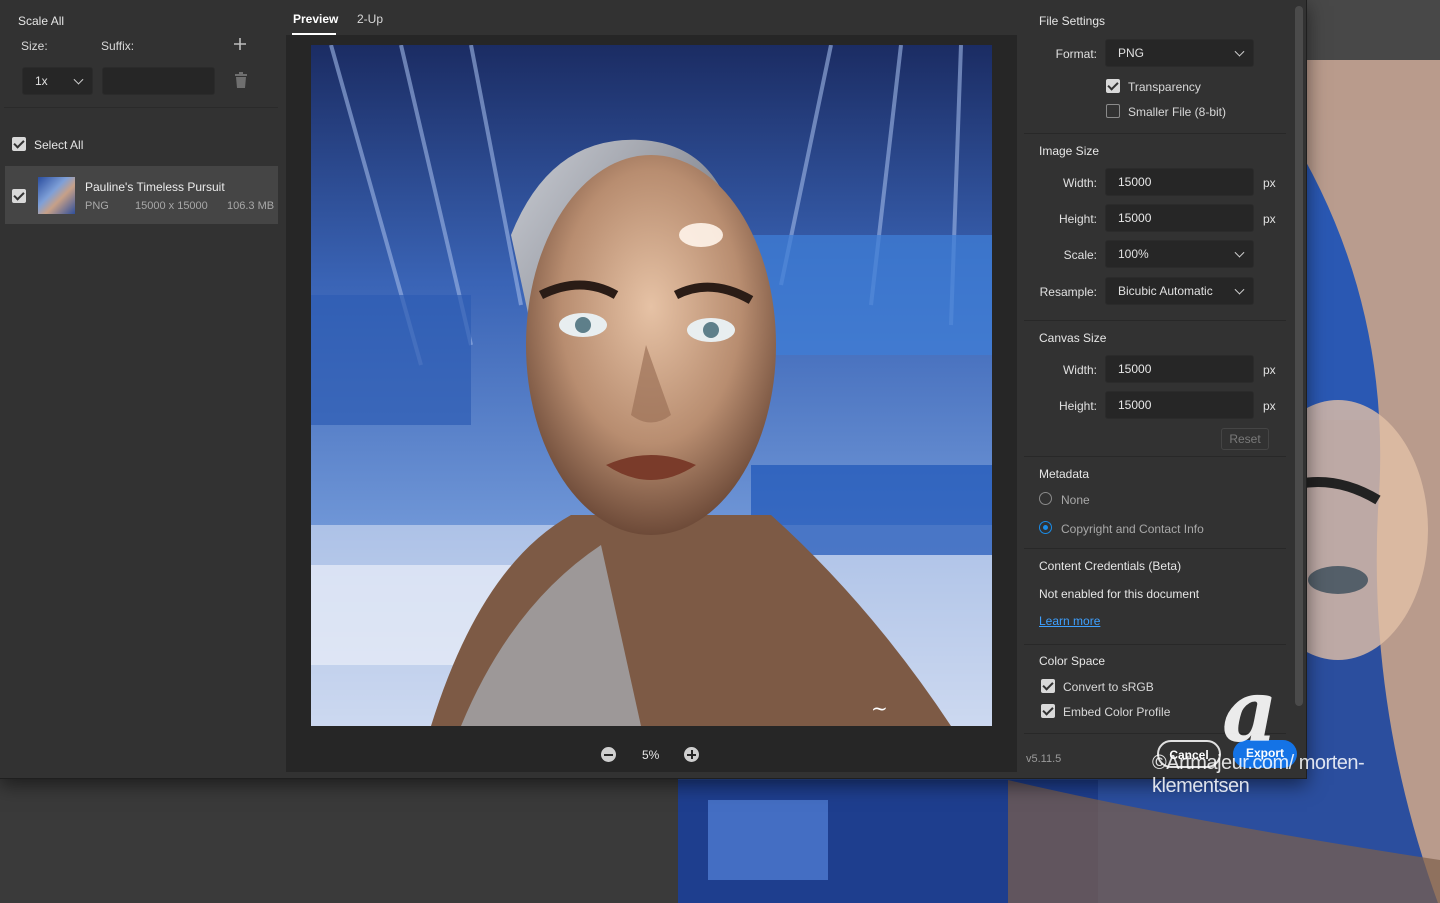 This screenshot has height=903, width=1440. I want to click on image-size-title: Image Size, so click(1069, 151).